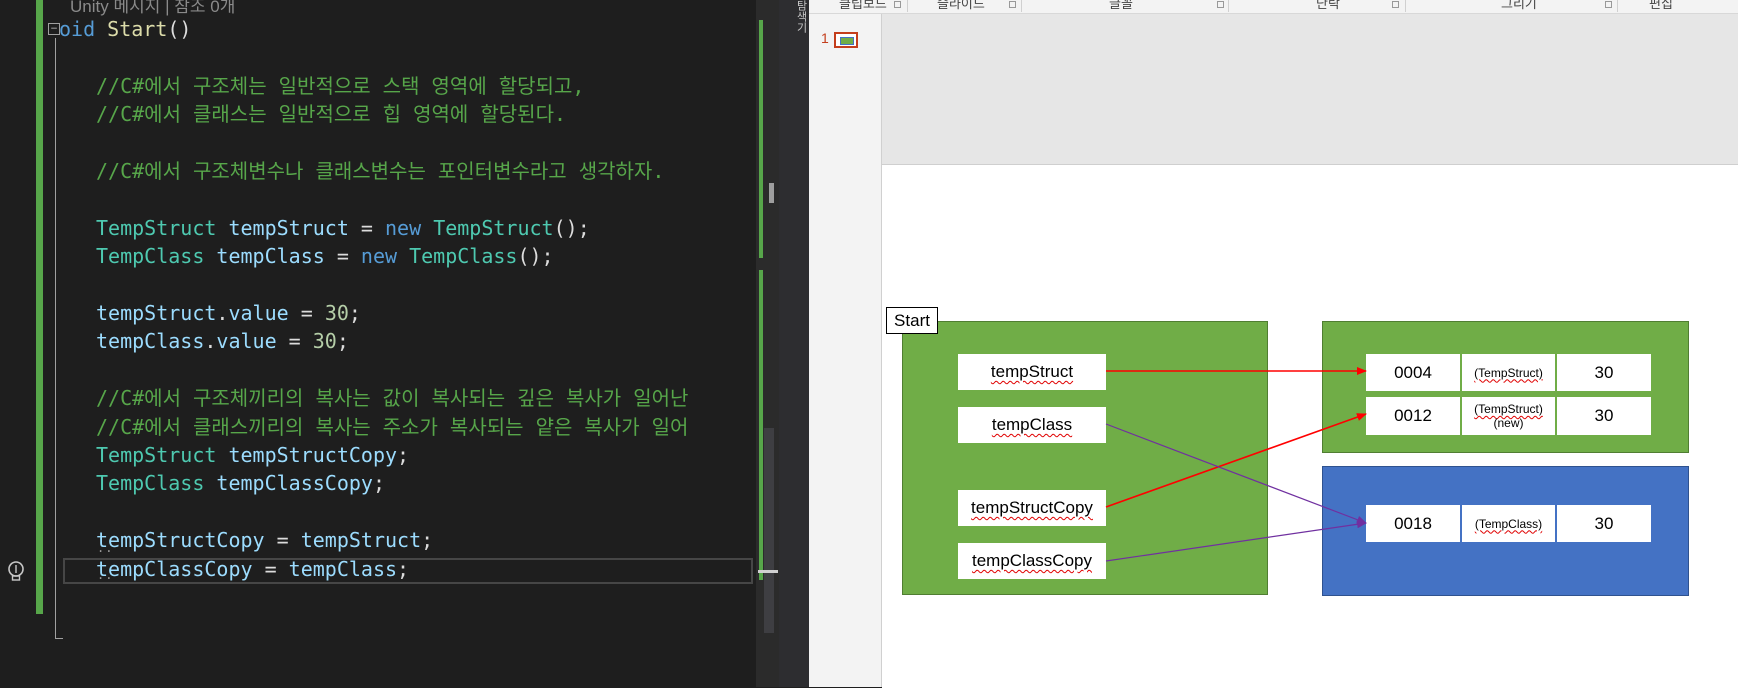 The height and width of the screenshot is (688, 1738). Describe the element at coordinates (1519, 6) in the screenshot. I see `ribbon-group-drawing: 그리기` at that location.